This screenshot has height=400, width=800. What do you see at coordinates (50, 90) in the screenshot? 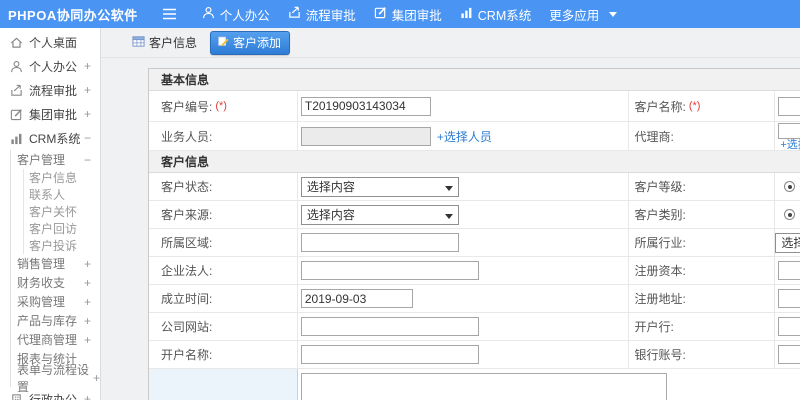
I see `sidebar-item-flow-approval: 流程审批 +` at bounding box center [50, 90].